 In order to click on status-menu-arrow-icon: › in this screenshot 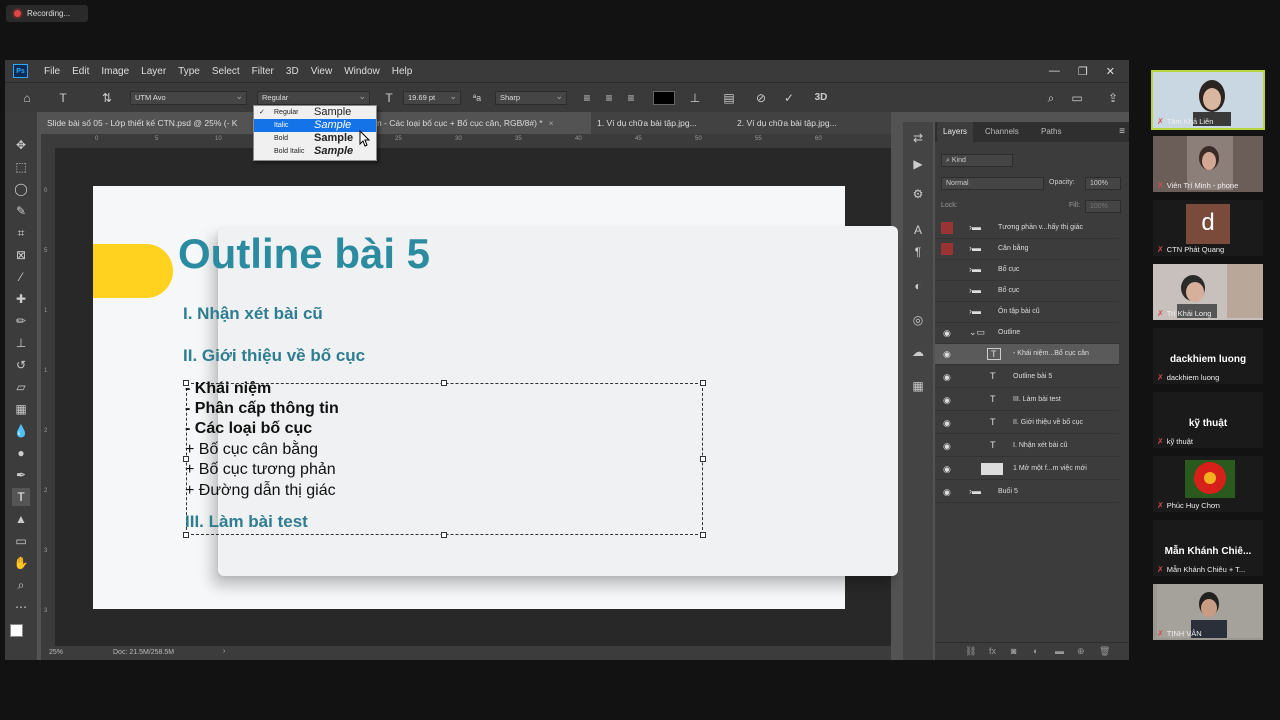, I will do `click(224, 651)`.